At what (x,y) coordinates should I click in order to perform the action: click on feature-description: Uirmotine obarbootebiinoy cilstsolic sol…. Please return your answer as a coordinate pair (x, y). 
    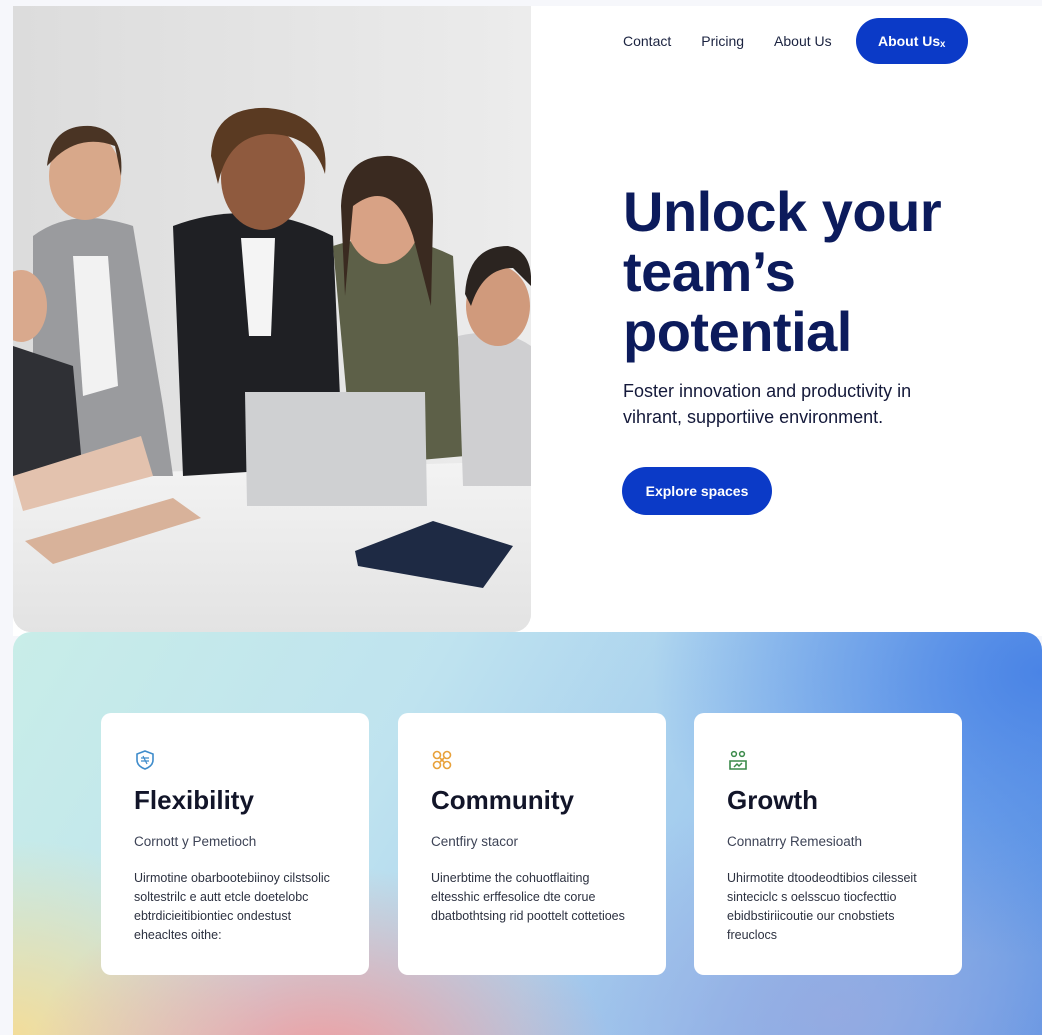
    Looking at the image, I should click on (232, 906).